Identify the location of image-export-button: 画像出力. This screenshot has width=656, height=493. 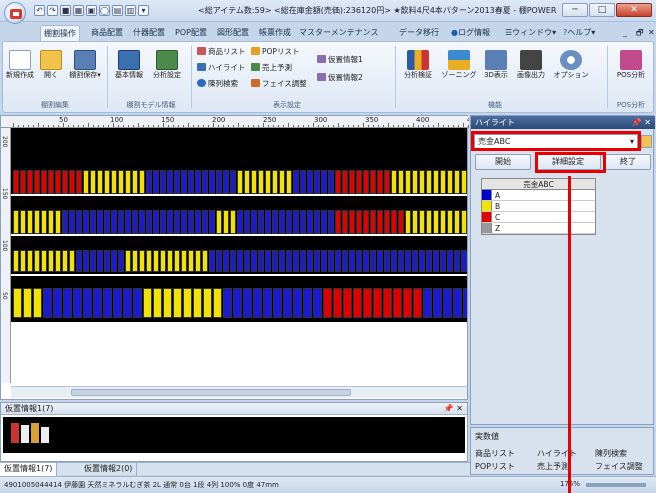
(531, 65).